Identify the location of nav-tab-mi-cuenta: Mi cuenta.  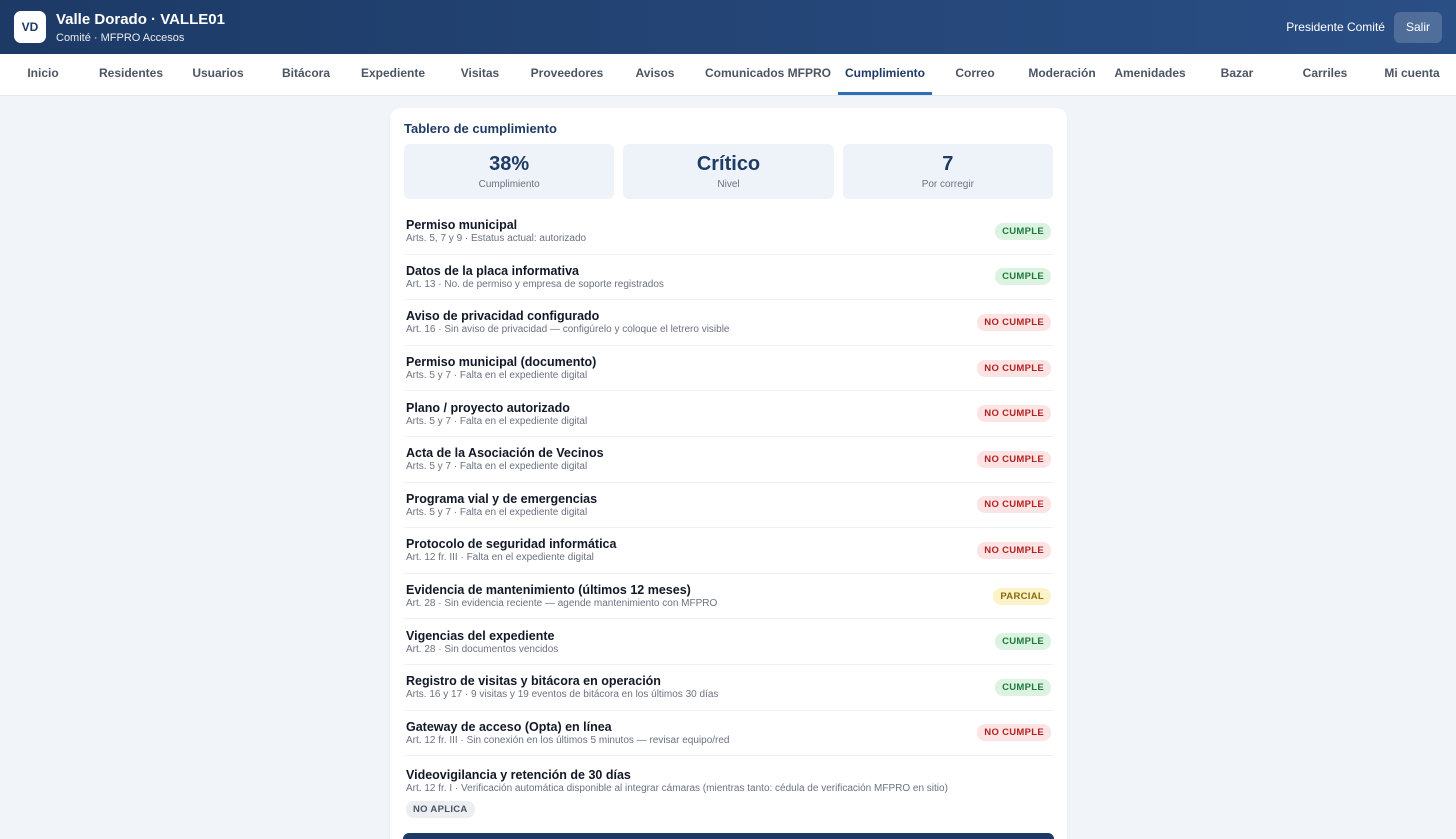
(1411, 74).